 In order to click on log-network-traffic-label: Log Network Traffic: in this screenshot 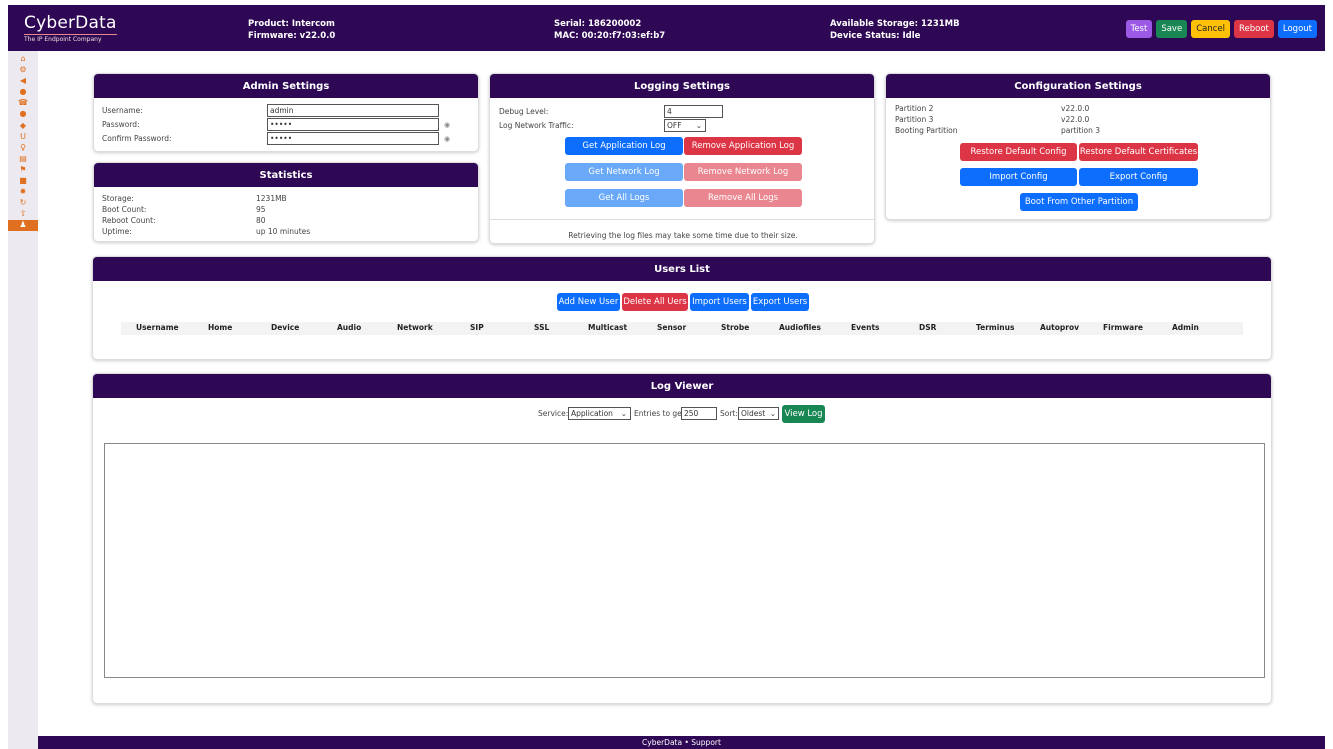, I will do `click(536, 125)`.